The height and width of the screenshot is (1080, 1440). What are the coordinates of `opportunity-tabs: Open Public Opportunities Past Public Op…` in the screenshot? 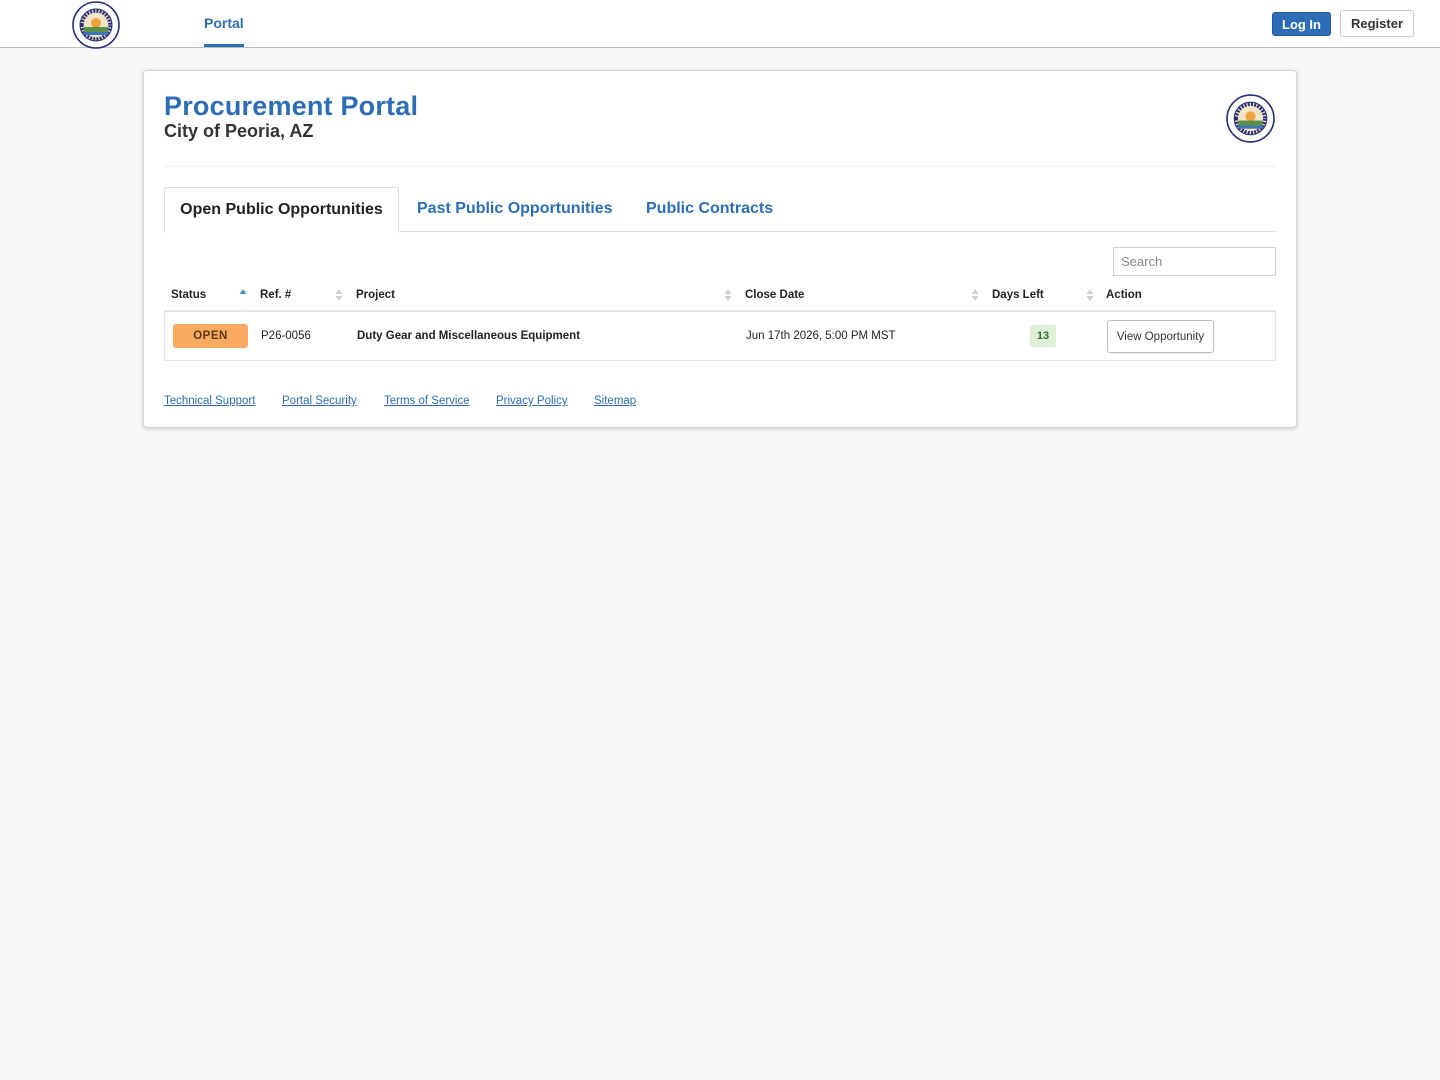 It's located at (720, 210).